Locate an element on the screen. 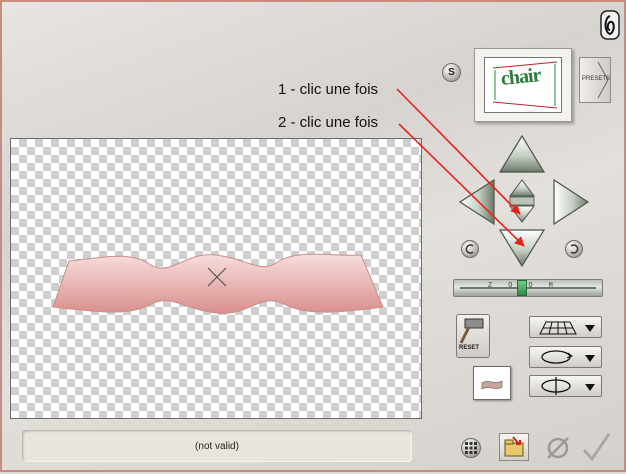 The width and height of the screenshot is (626, 474). rotation-dropdown is located at coordinates (565, 357).